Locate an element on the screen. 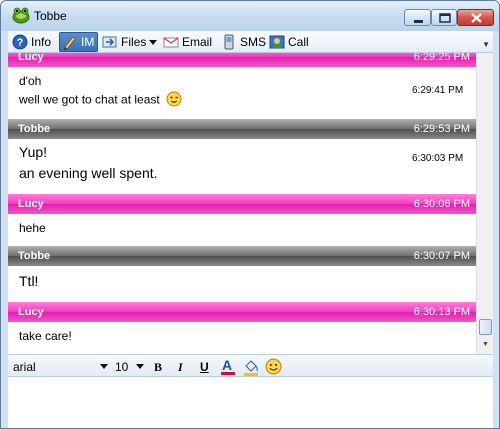 Image resolution: width=500 pixels, height=429 pixels. background-color-button is located at coordinates (251, 368).